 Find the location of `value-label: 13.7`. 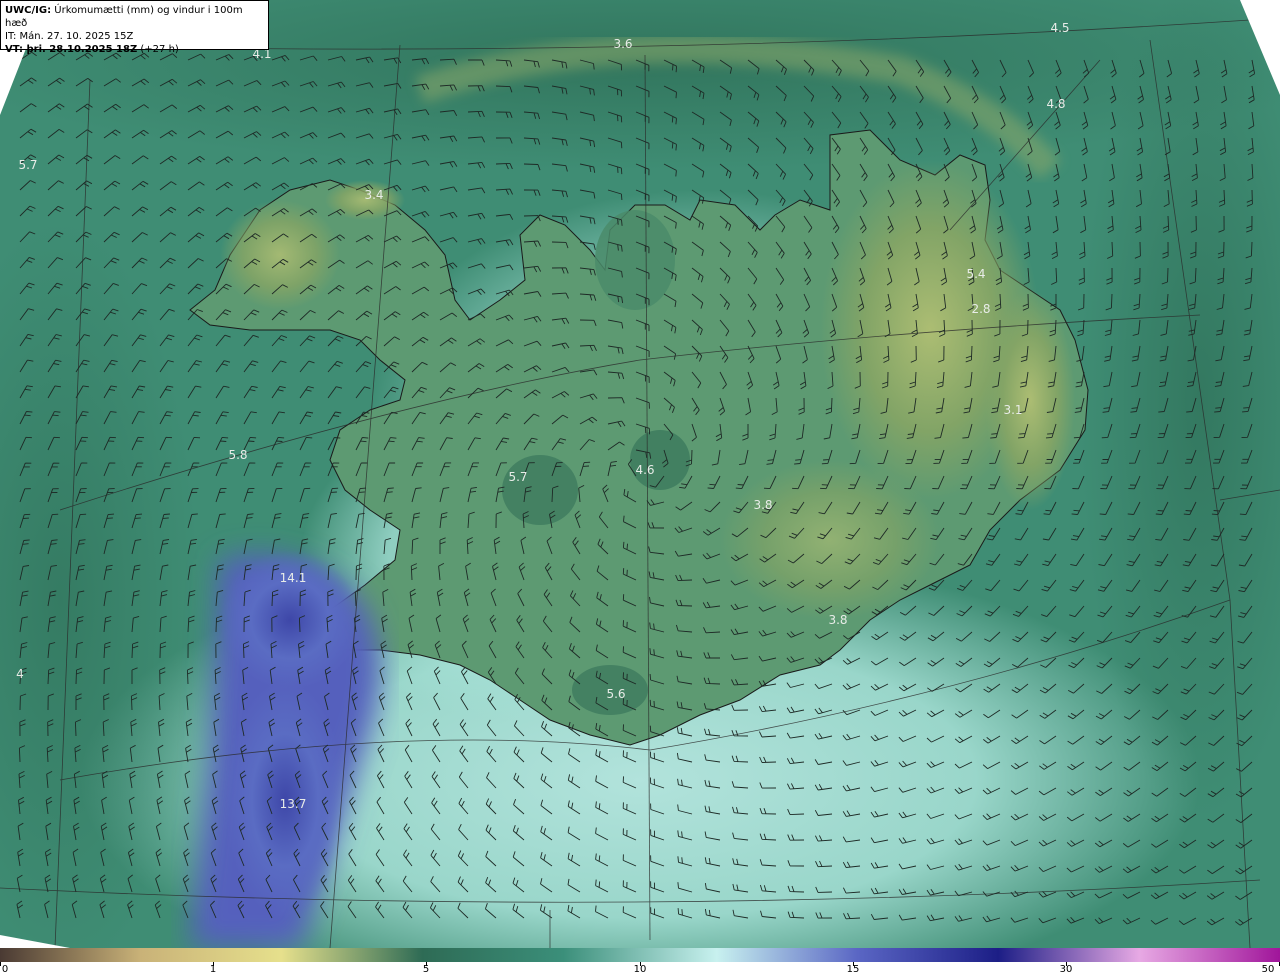

value-label: 13.7 is located at coordinates (293, 804).